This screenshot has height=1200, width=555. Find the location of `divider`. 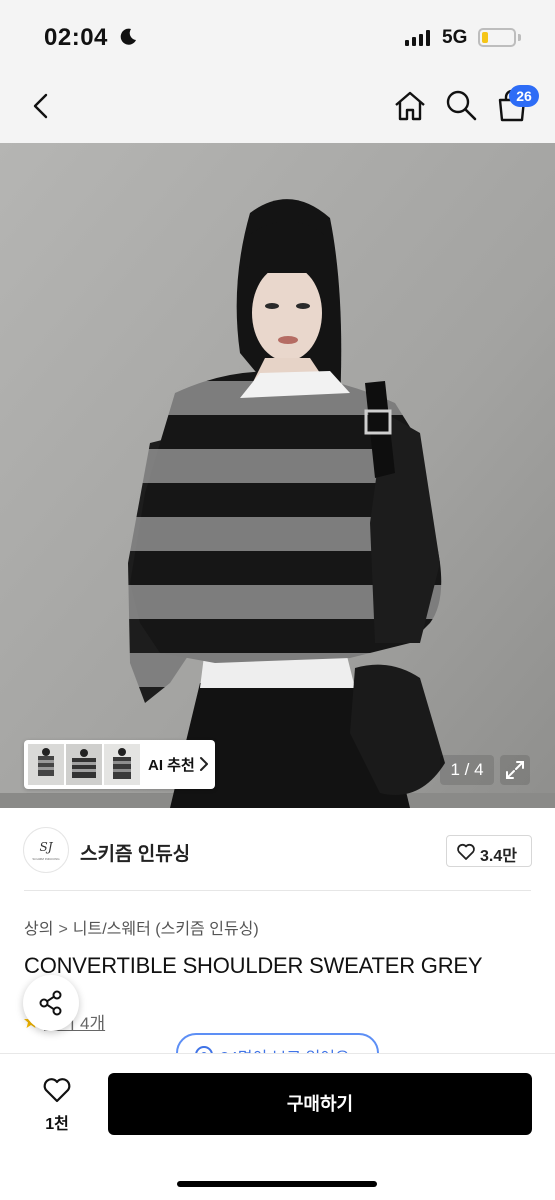

divider is located at coordinates (277, 890).